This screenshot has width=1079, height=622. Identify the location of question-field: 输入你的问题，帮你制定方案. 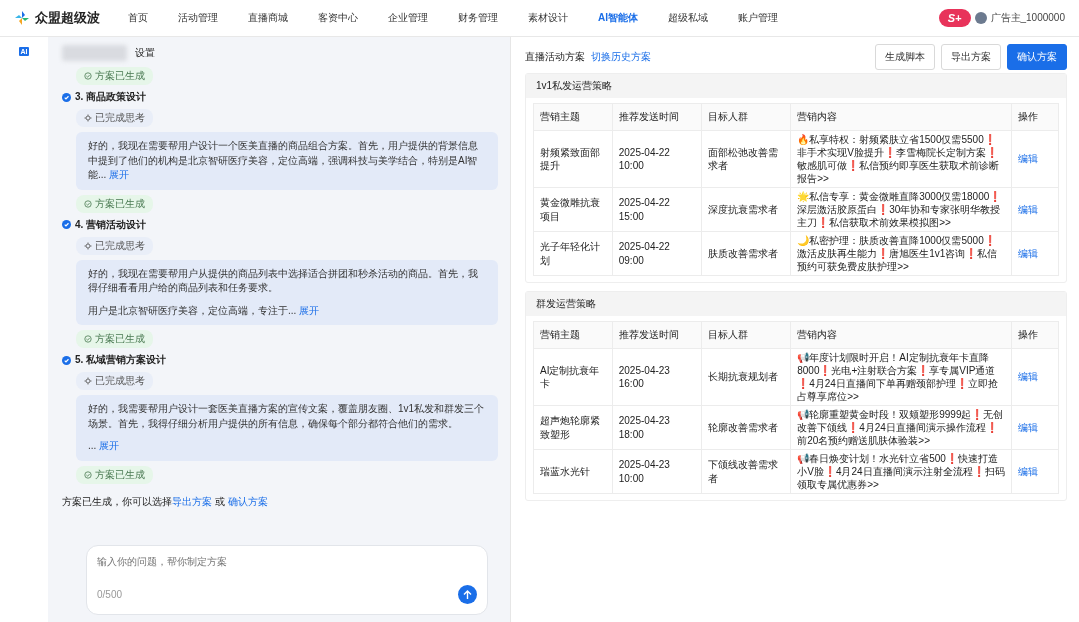
(287, 561).